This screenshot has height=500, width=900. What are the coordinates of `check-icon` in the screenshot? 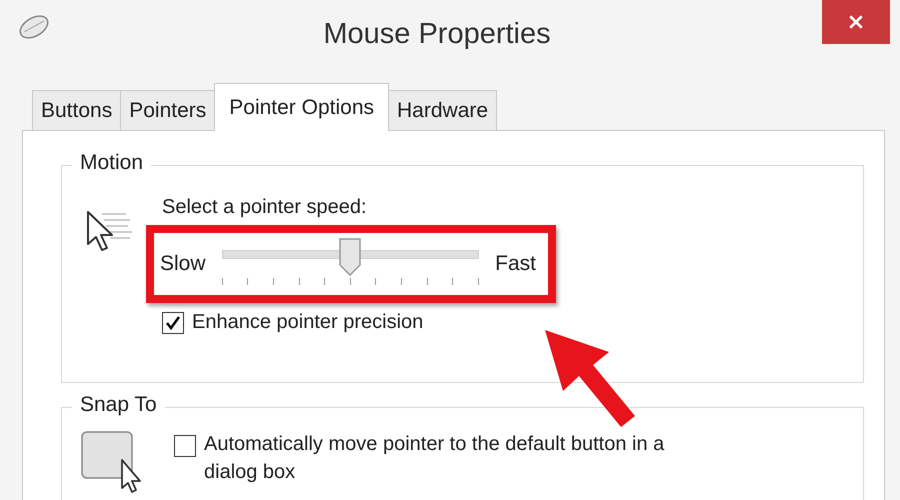 It's located at (173, 322).